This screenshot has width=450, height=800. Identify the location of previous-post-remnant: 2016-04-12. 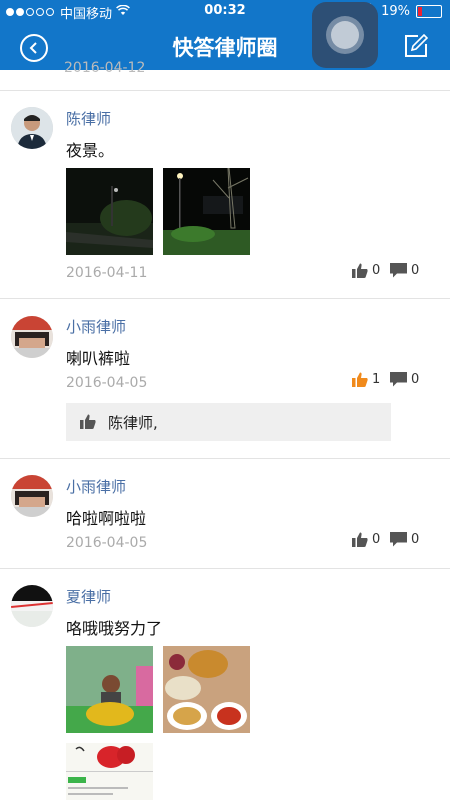
(105, 68).